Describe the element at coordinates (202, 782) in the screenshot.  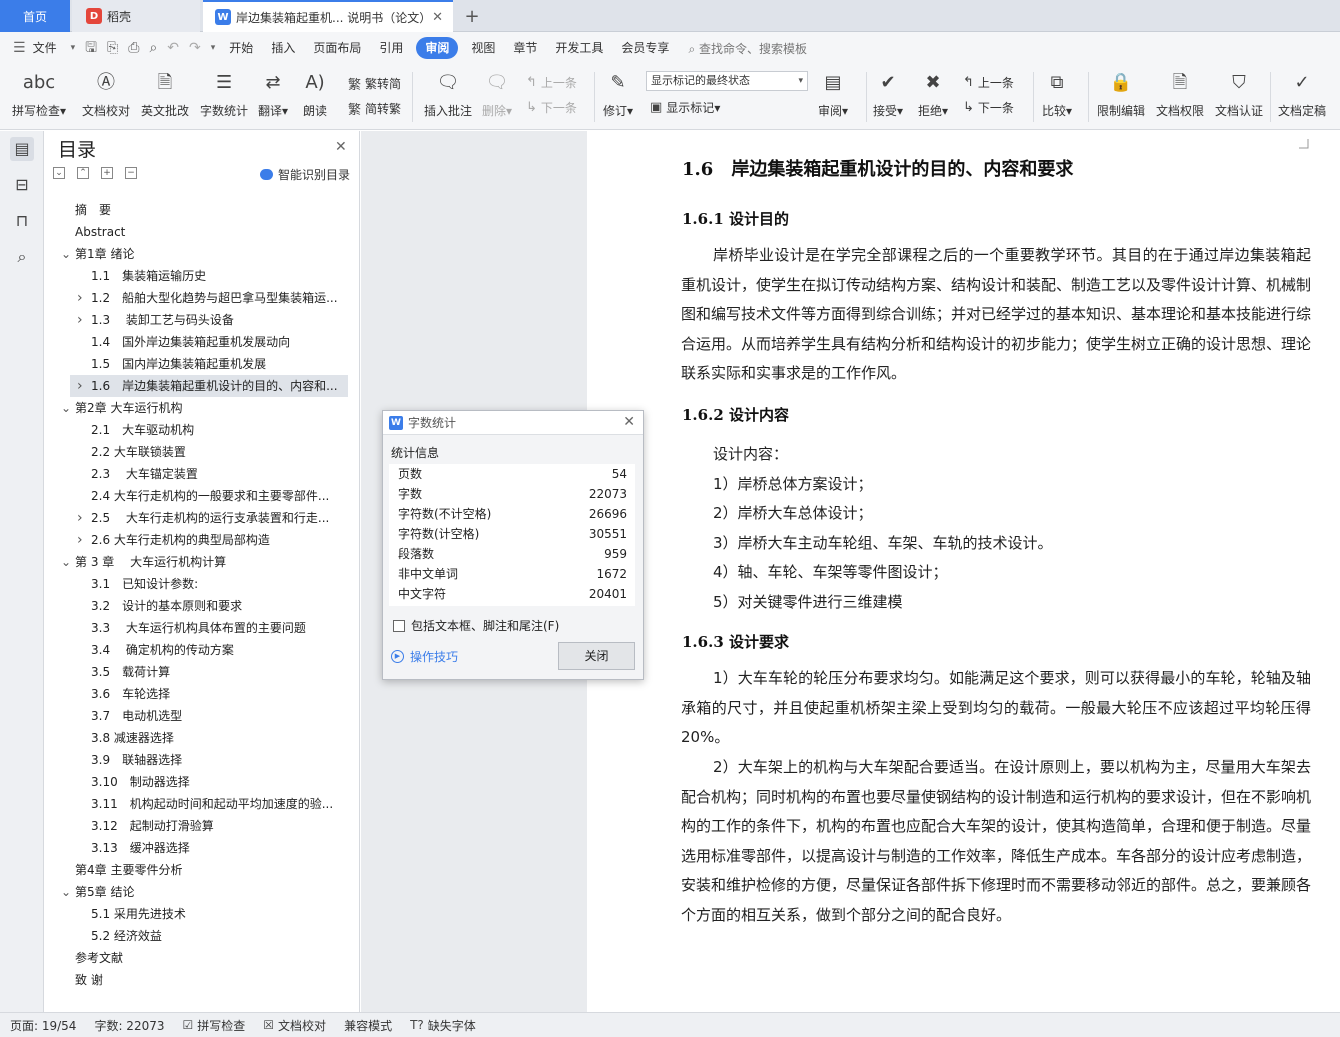
I see `toc-item: 3.10 制动器选择` at that location.